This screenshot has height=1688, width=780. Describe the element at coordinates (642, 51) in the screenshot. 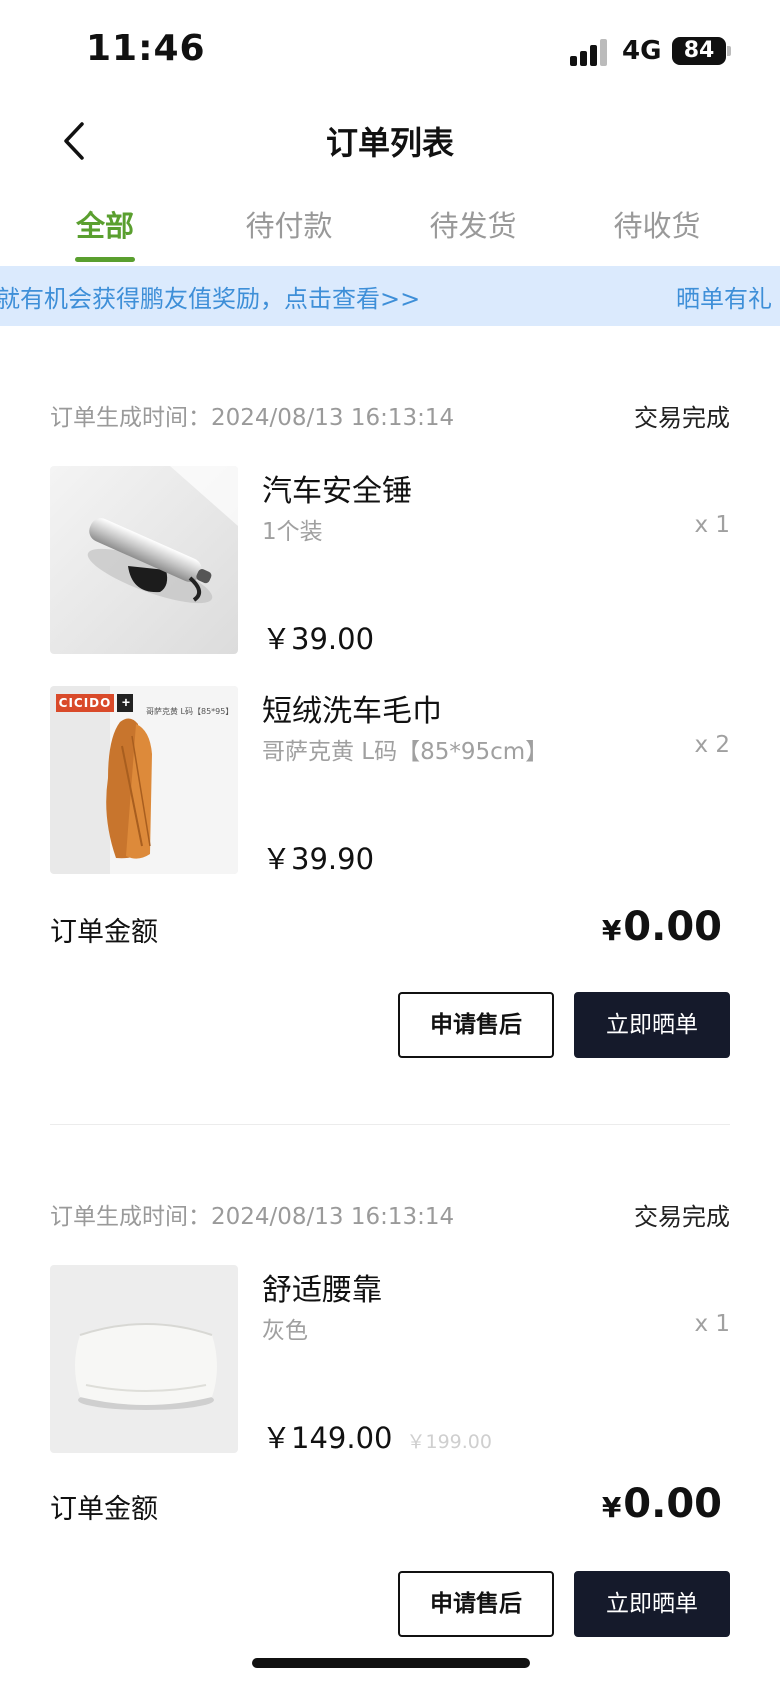

I see `network-type: 4G` at that location.